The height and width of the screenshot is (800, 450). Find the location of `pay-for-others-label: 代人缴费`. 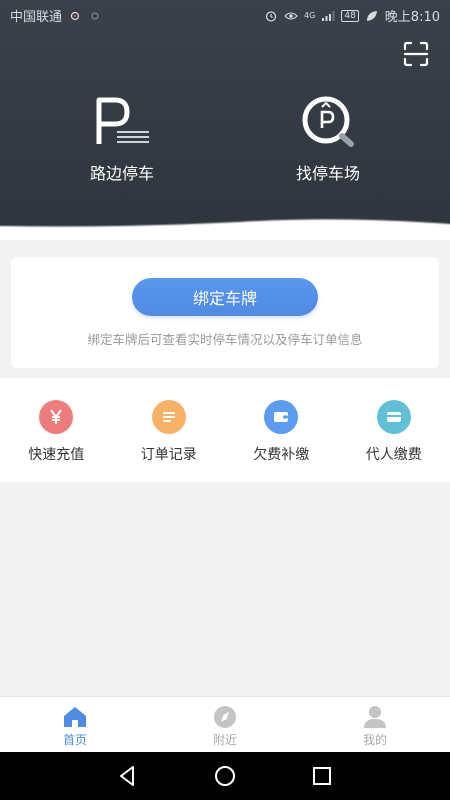

pay-for-others-label: 代人缴费 is located at coordinates (393, 455).